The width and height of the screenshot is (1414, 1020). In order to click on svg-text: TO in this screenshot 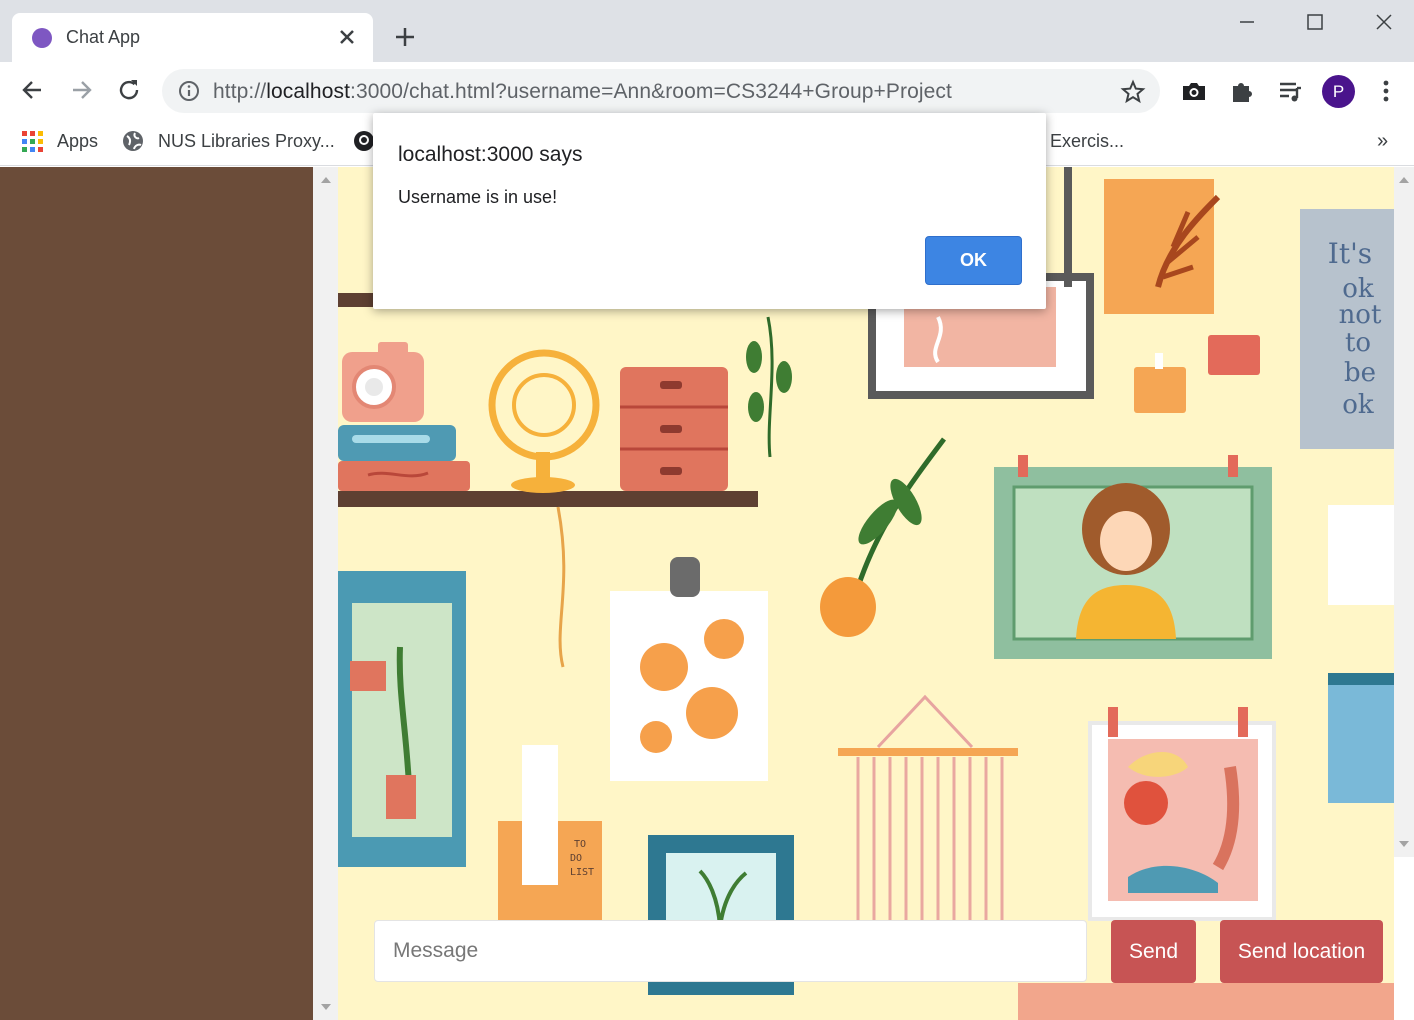, I will do `click(580, 844)`.